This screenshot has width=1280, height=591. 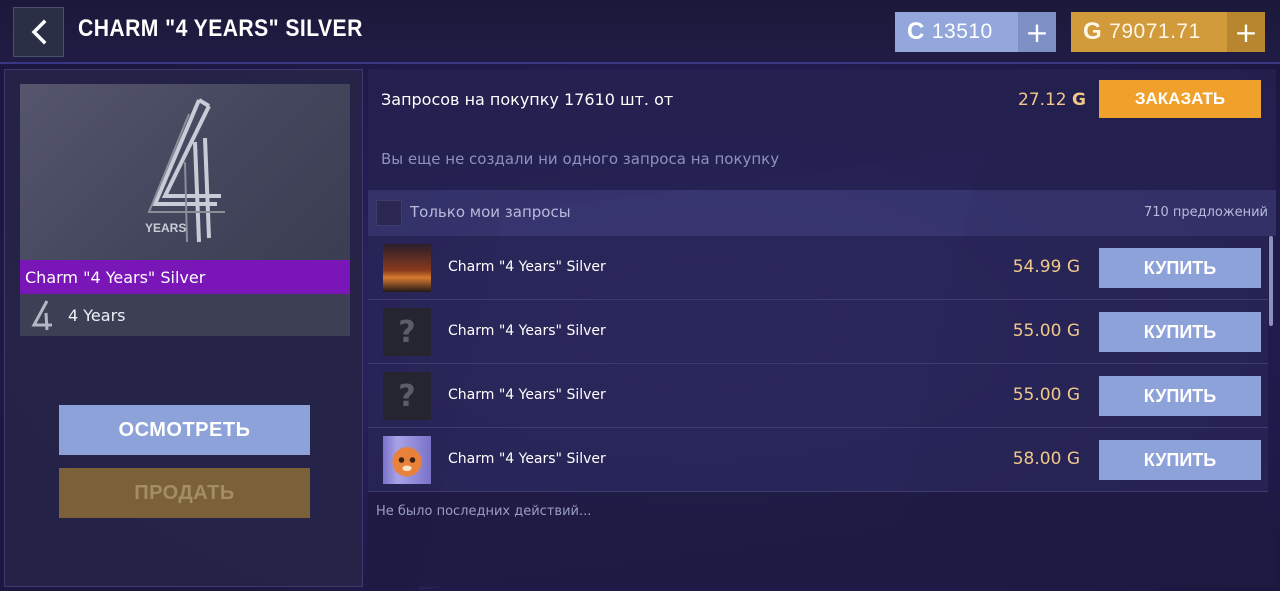 What do you see at coordinates (185, 315) in the screenshot?
I see `item-collection: 4 Years` at bounding box center [185, 315].